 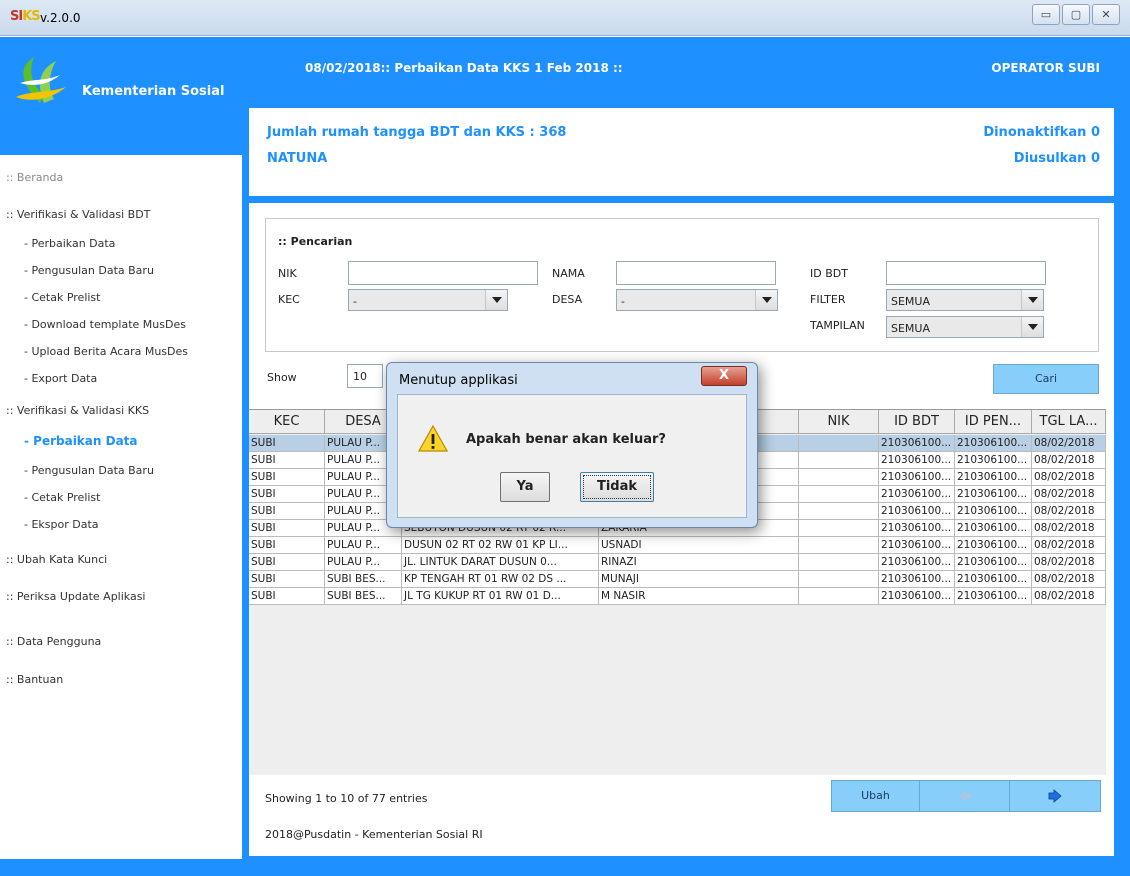 I want to click on menu-ubah-kata-kunci: :: Ubah Kata Kunci, so click(x=56, y=559).